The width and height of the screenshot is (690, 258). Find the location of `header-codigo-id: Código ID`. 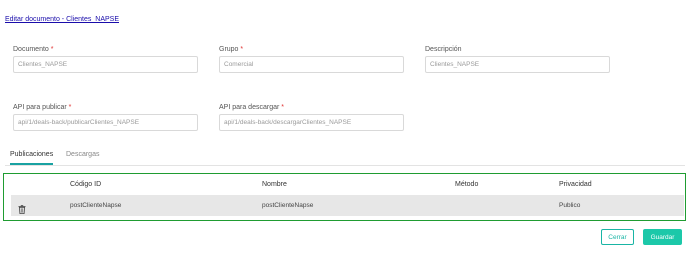

header-codigo-id: Código ID is located at coordinates (86, 184).